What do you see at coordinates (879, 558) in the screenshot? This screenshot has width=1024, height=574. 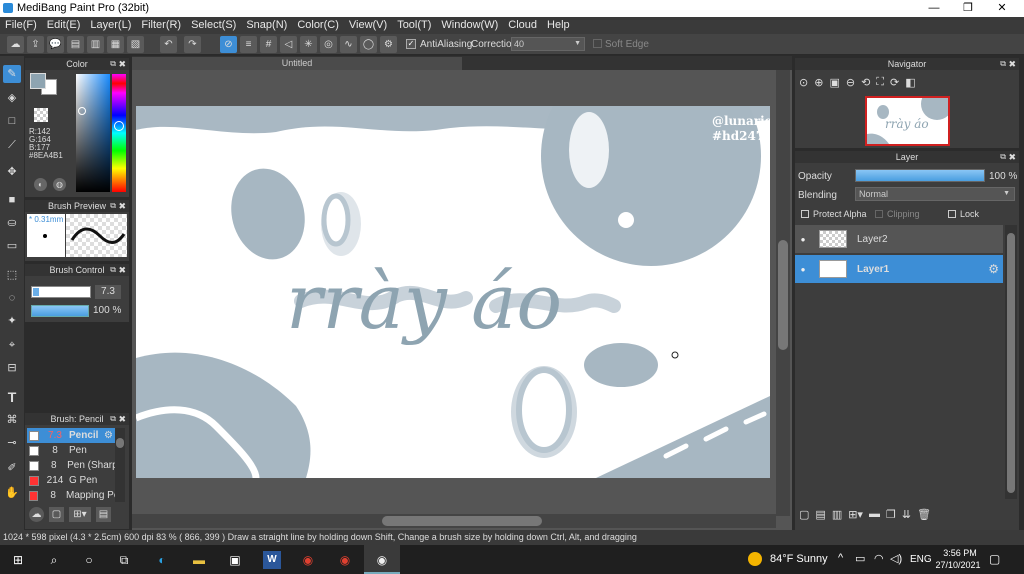 I see `wifi-icon: ◠` at bounding box center [879, 558].